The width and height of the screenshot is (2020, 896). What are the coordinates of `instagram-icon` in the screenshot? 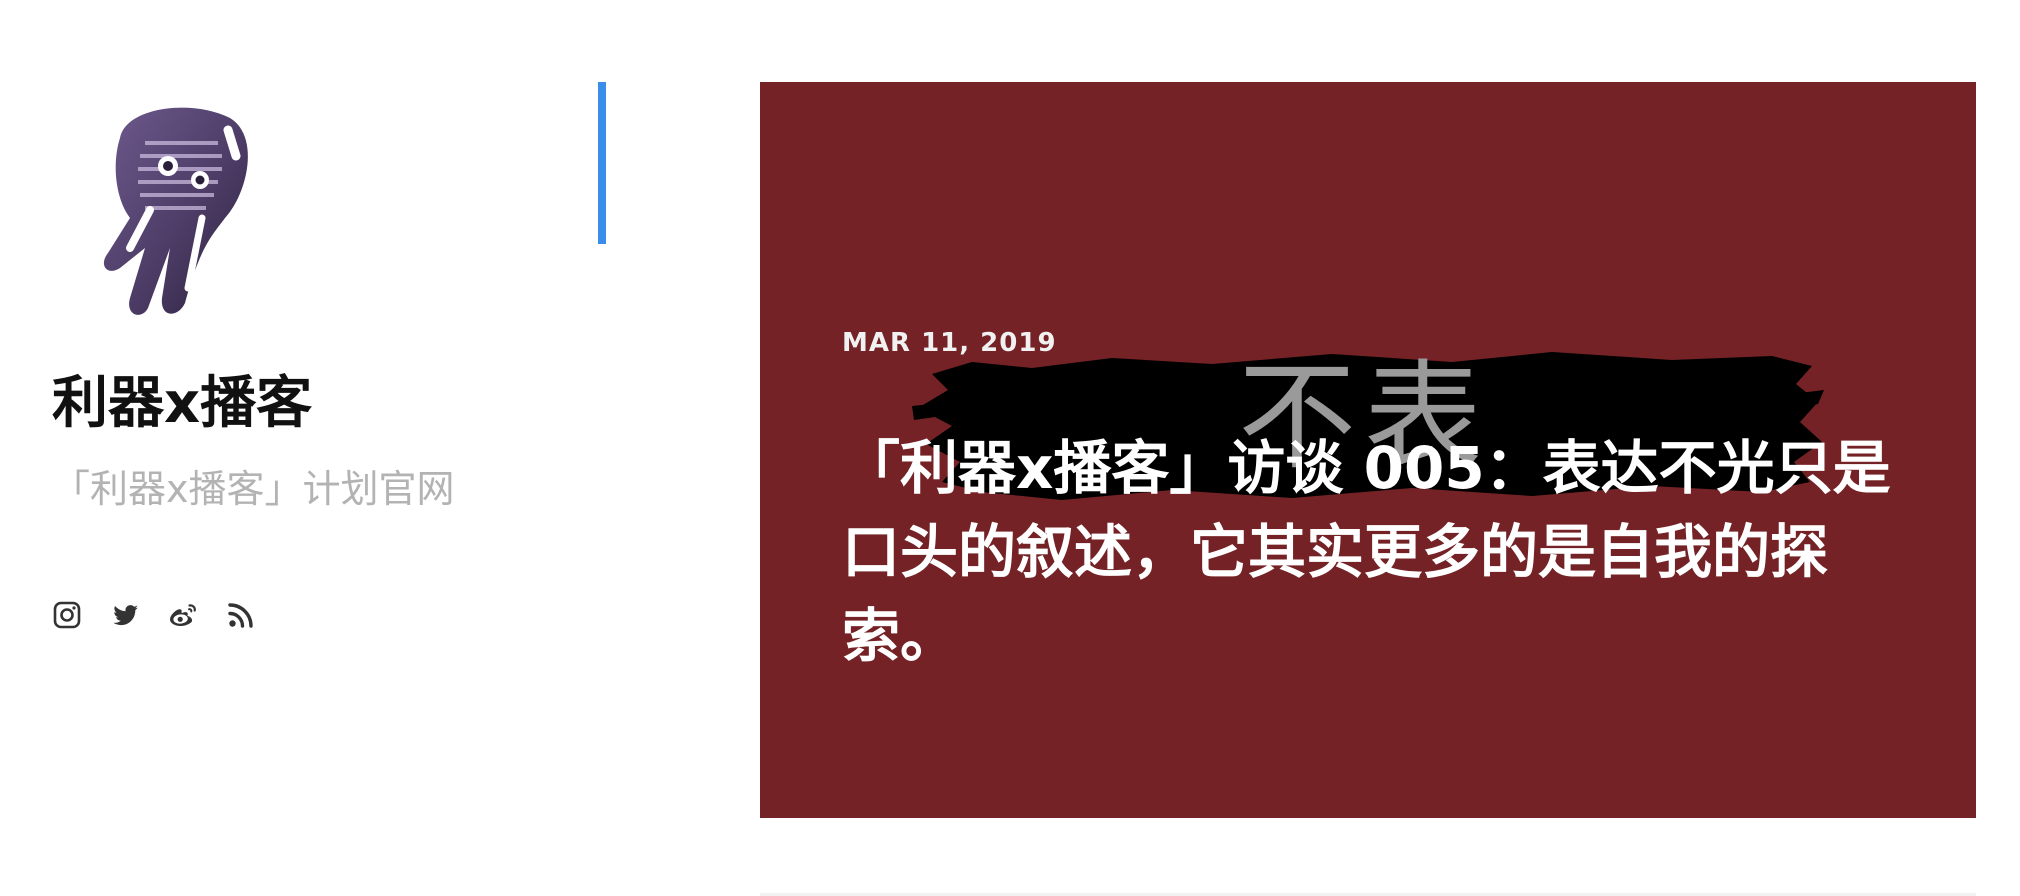 It's located at (67, 615).